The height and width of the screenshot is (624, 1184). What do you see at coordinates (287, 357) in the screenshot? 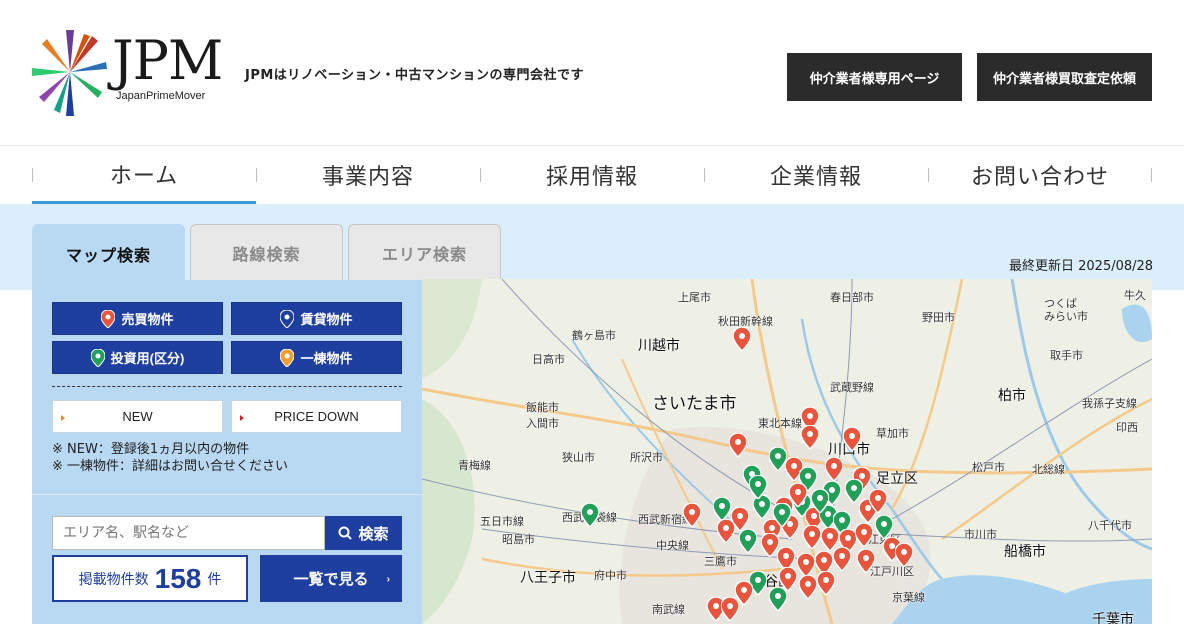
I see `orange-pin-icon` at bounding box center [287, 357].